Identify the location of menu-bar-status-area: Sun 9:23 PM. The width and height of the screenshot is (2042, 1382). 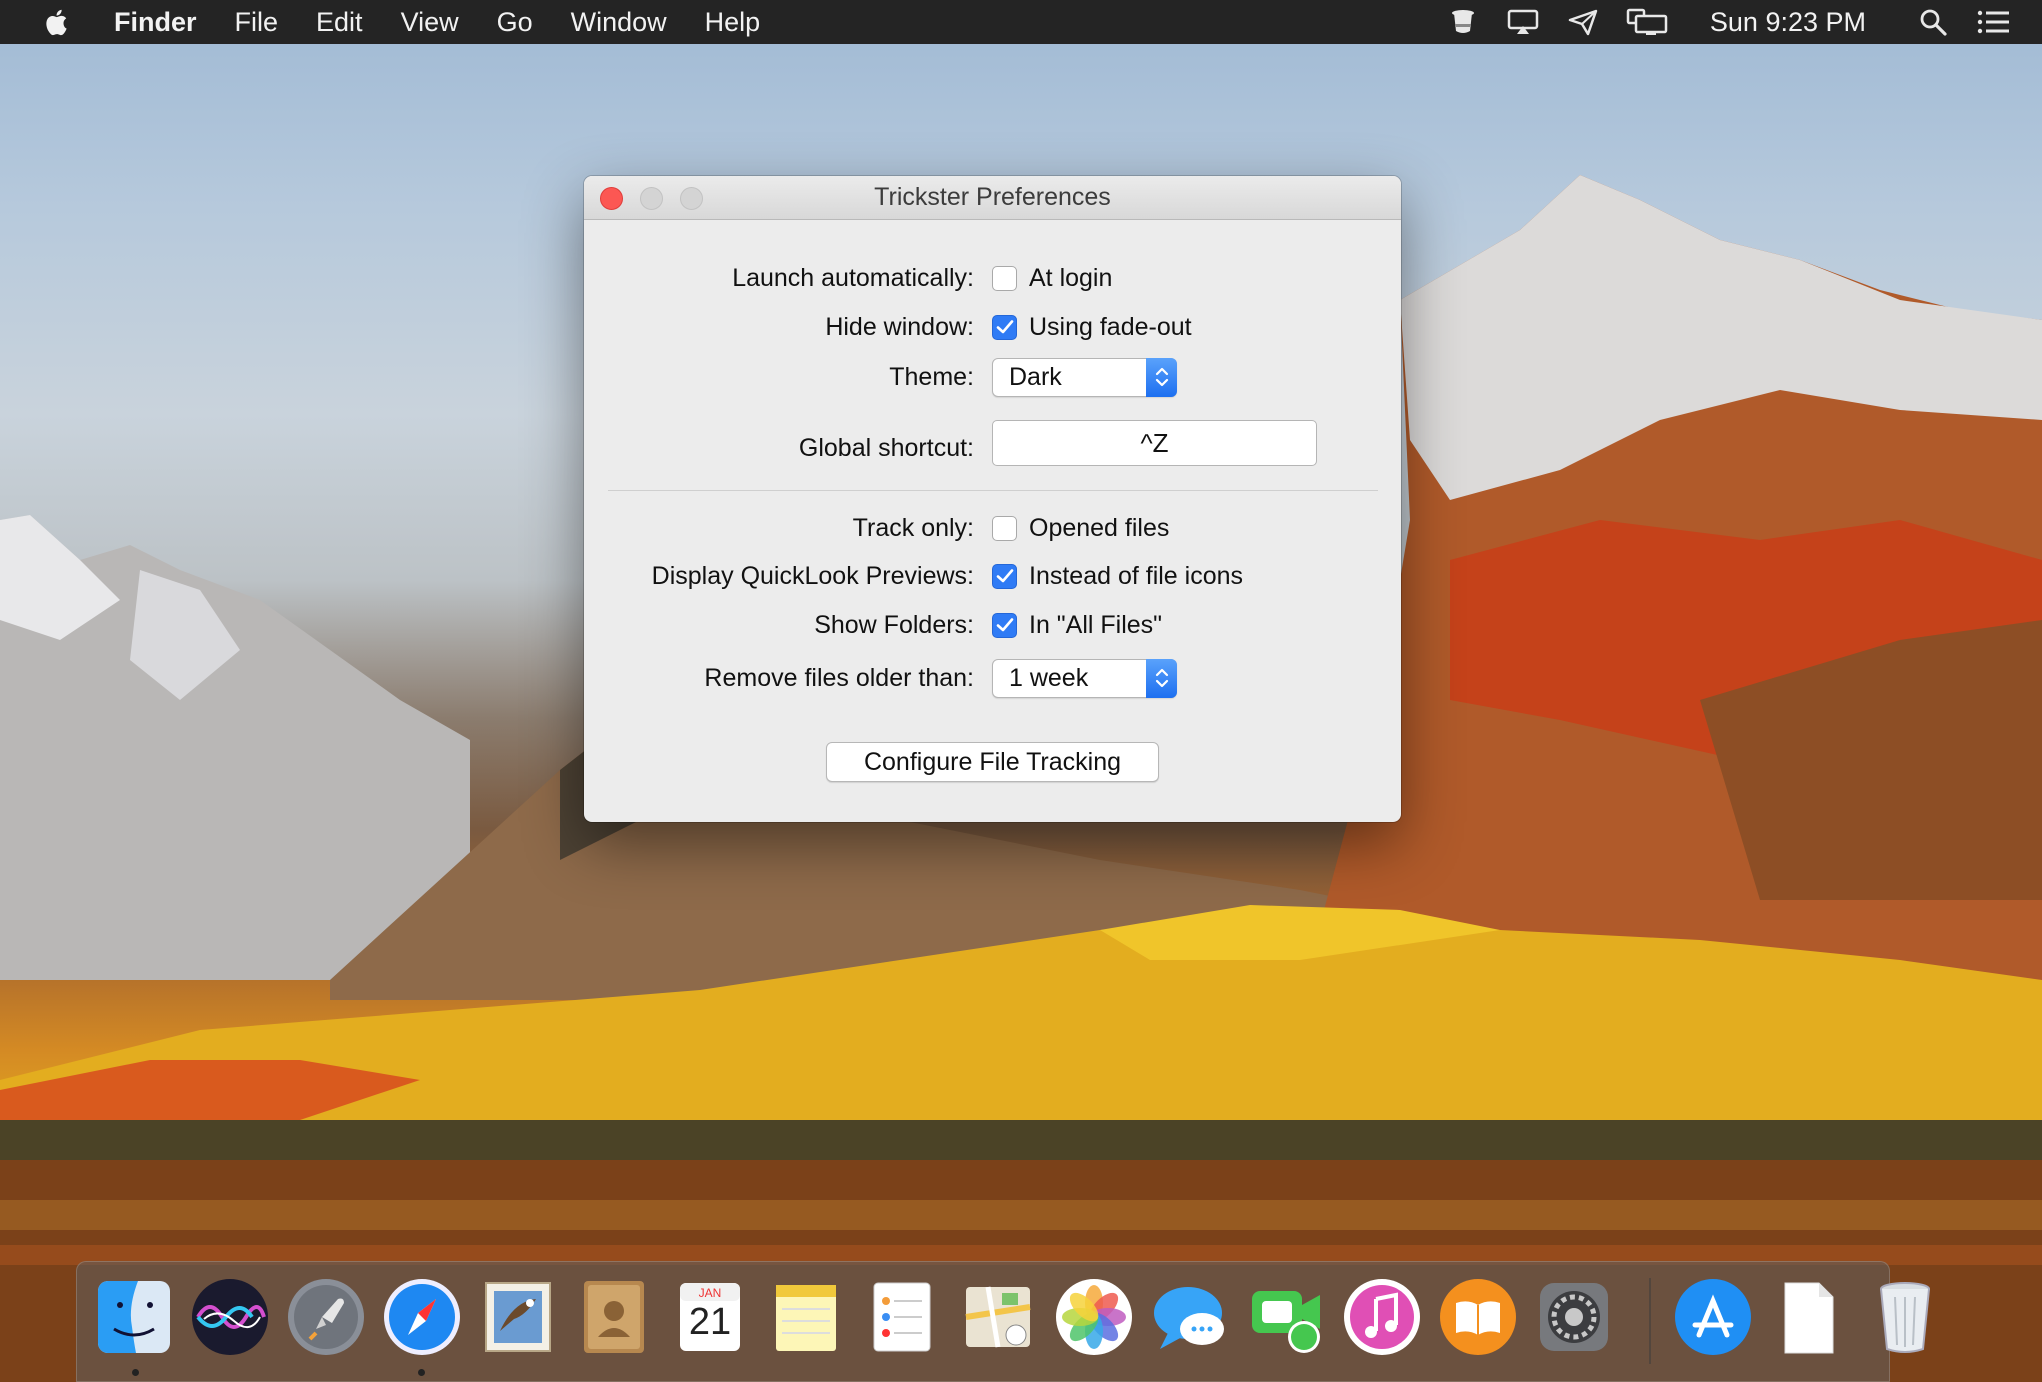
(1744, 22).